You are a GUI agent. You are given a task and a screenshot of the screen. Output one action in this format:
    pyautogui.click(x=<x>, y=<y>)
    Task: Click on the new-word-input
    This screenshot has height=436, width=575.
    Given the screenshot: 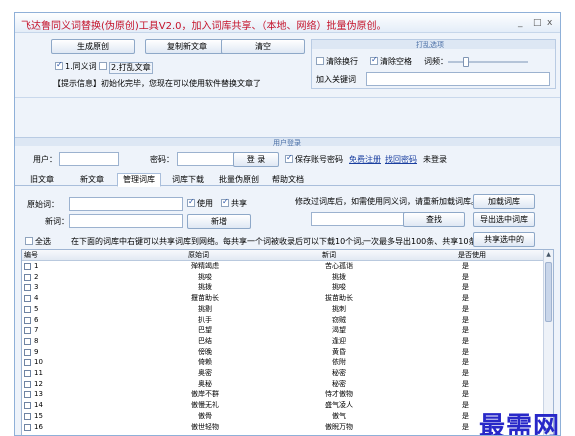 What is the action you would take?
    pyautogui.click(x=126, y=221)
    